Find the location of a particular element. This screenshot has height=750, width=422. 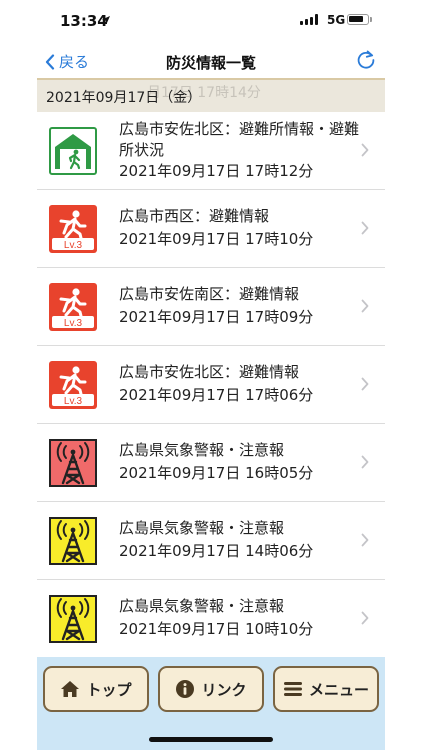

item-title: 広島市安佐北区：避難所情報・避難所状況 is located at coordinates (239, 139).